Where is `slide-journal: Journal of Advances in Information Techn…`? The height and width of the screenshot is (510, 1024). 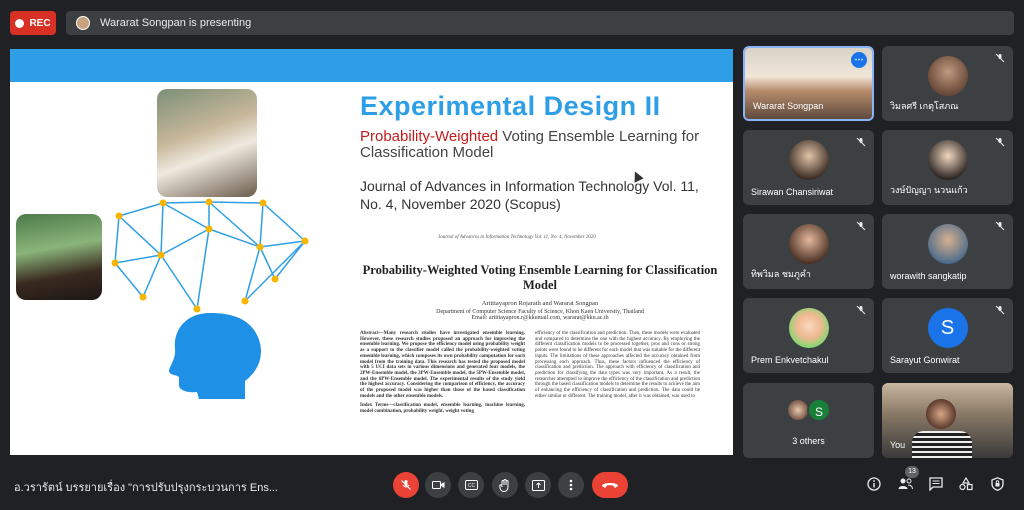
slide-journal: Journal of Advances in Information Techn… is located at coordinates (529, 195).